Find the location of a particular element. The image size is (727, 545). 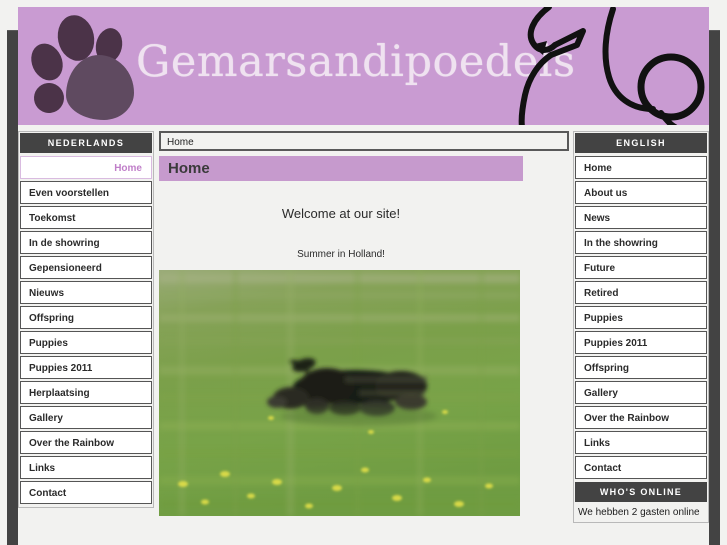

sidebar-item-contact-nl: Contact is located at coordinates (86, 492).